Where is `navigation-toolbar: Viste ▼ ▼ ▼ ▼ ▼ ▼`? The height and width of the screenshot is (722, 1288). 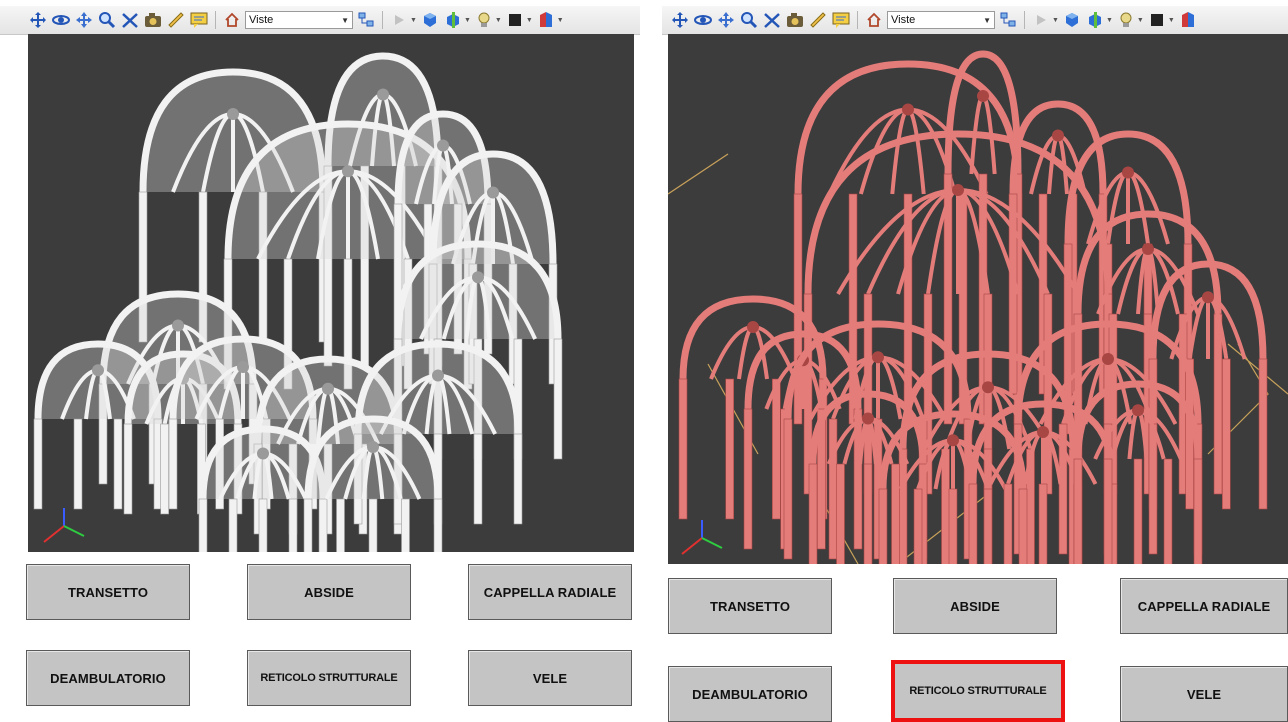
navigation-toolbar: Viste ▼ ▼ ▼ ▼ ▼ ▼ is located at coordinates (320, 20).